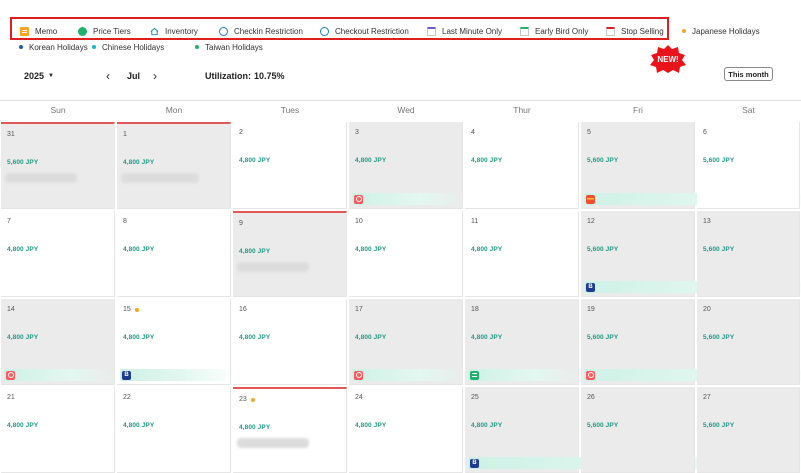 This screenshot has width=801, height=473. I want to click on day-cell: 1 4,800 JPY, so click(174, 165).